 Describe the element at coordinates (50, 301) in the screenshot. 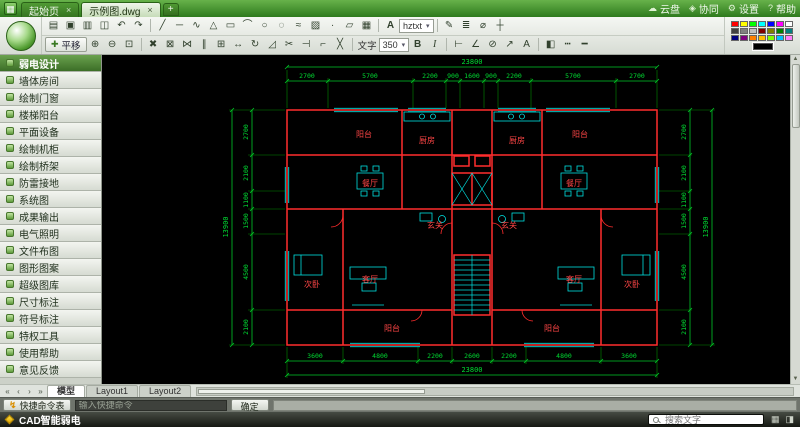

I see `sidebar-item: 尺寸标注` at that location.